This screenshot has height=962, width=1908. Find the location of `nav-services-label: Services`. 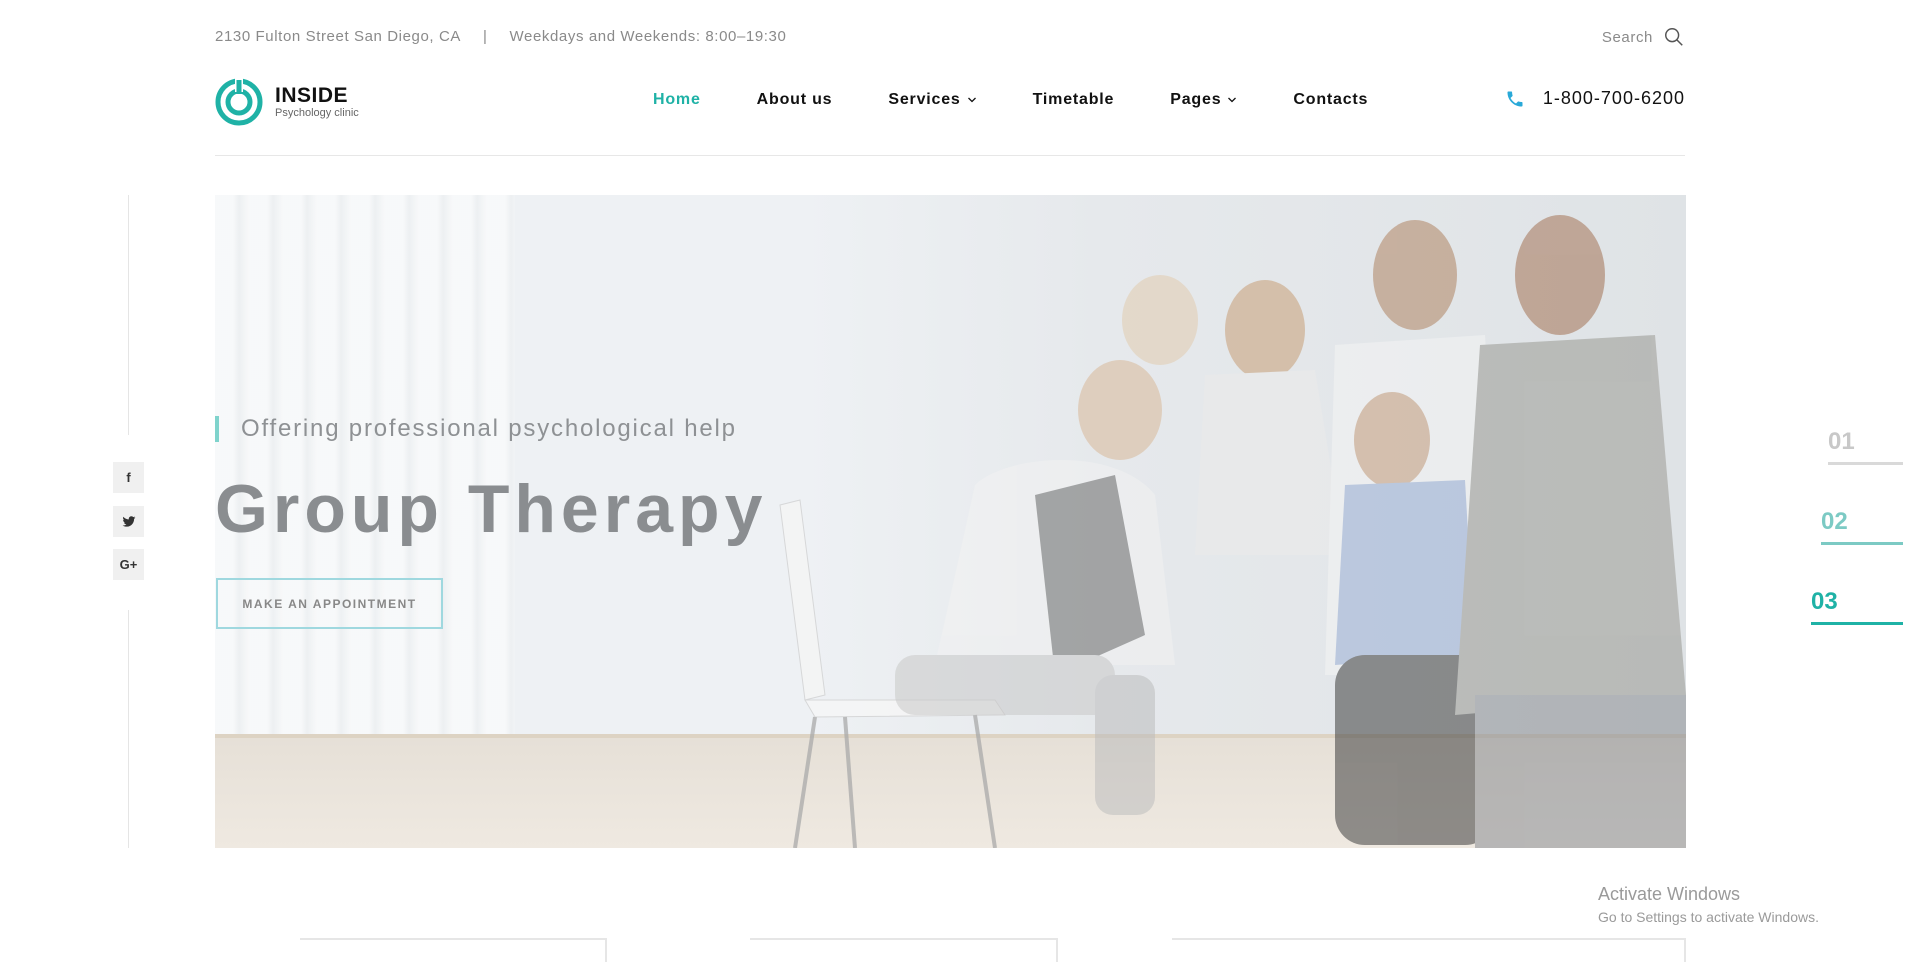

nav-services-label: Services is located at coordinates (924, 99).